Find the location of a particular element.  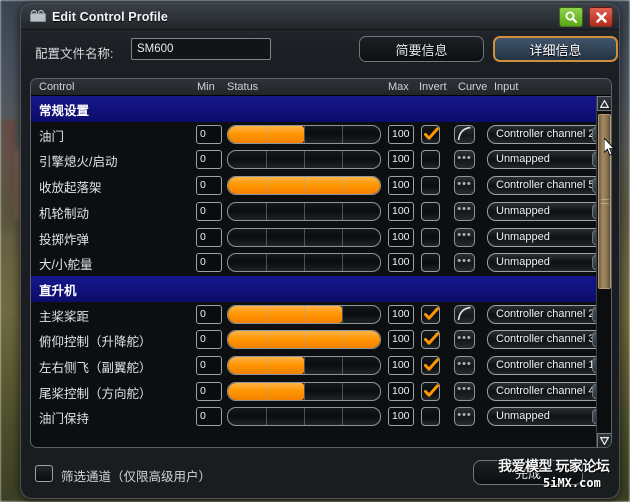

vertical-scrollbar is located at coordinates (603, 271).